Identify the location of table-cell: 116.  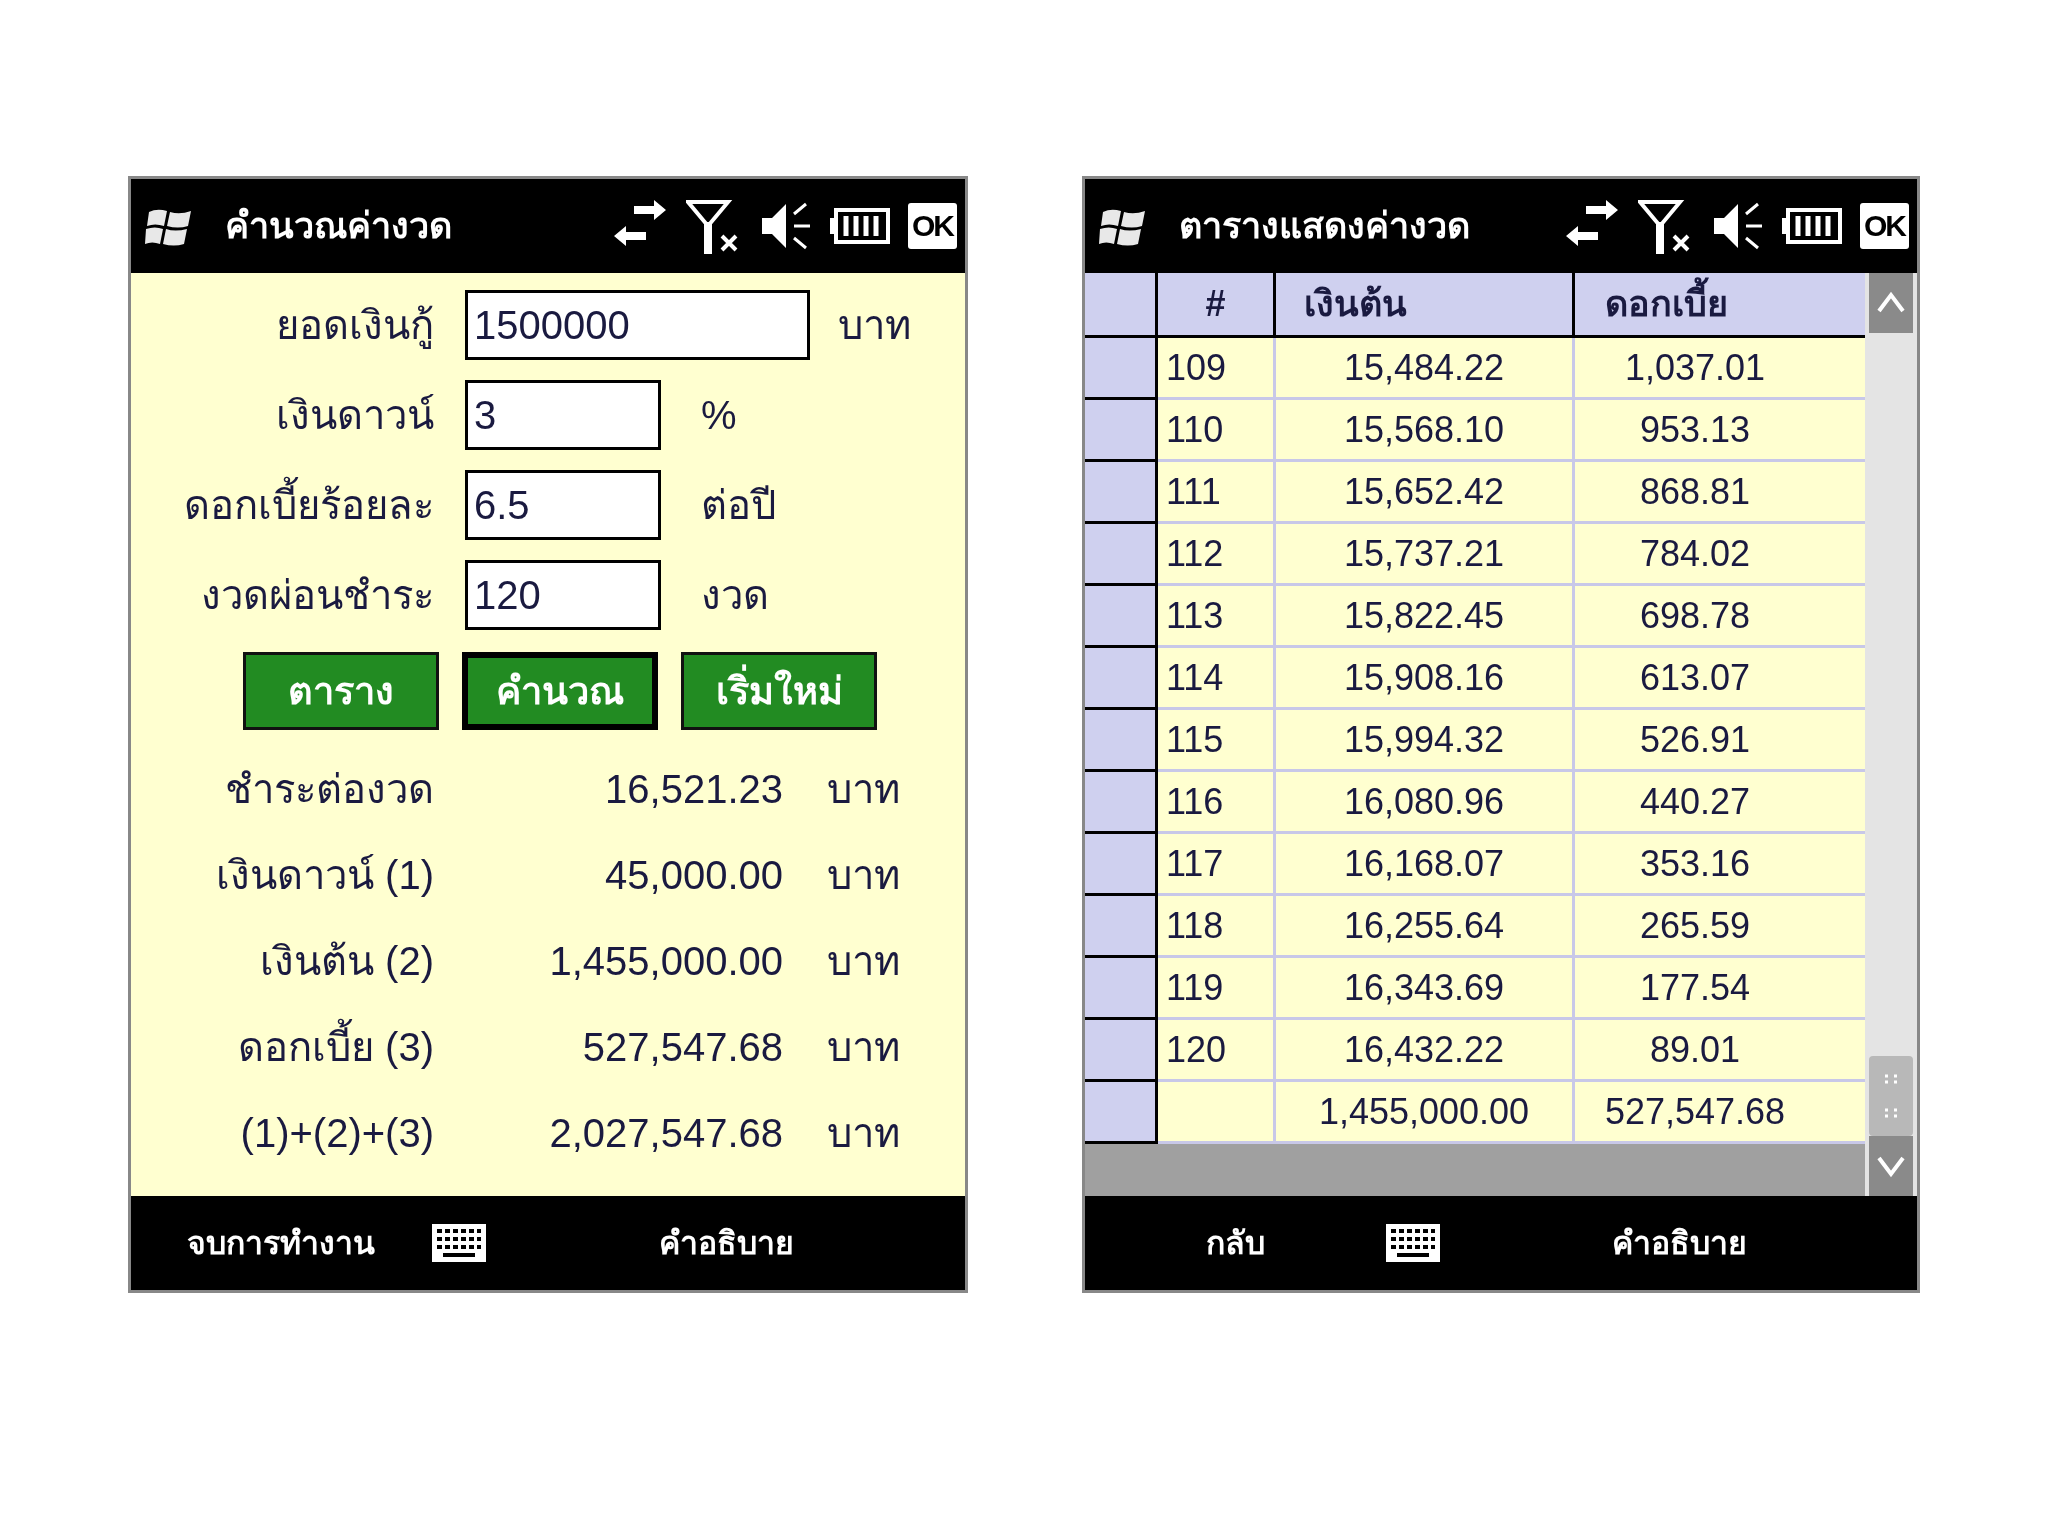
(1217, 803).